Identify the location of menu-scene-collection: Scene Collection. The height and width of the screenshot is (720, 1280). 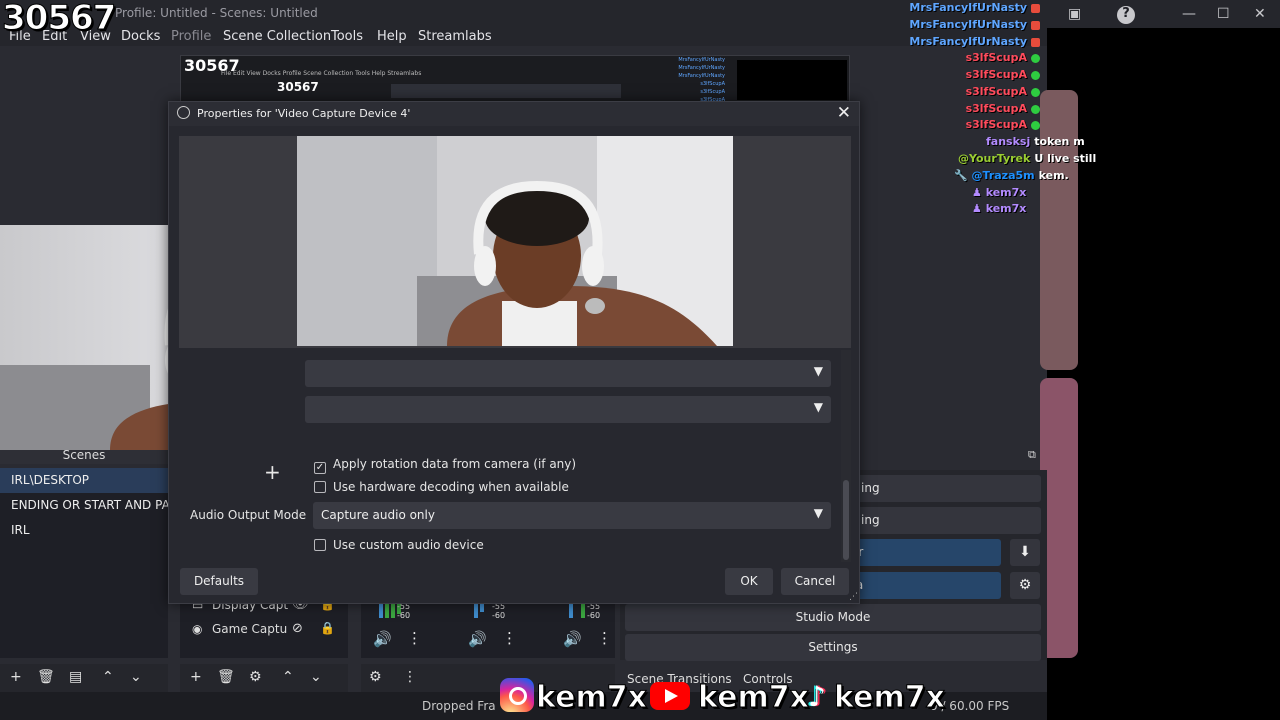
(277, 36).